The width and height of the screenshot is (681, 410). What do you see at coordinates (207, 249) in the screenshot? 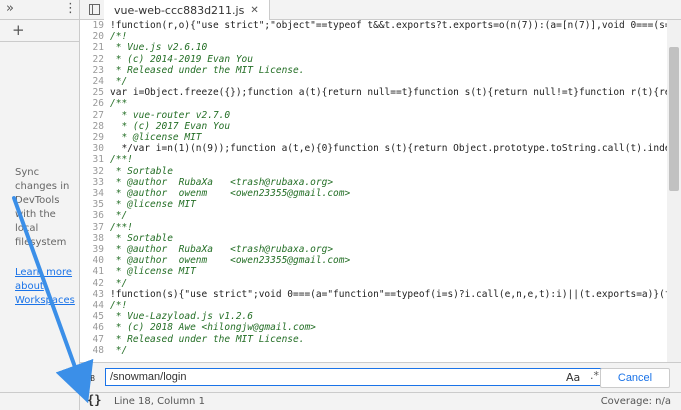
I see `code-line: 39 * @author RubaXa <trash@rubaxa.org>` at bounding box center [207, 249].